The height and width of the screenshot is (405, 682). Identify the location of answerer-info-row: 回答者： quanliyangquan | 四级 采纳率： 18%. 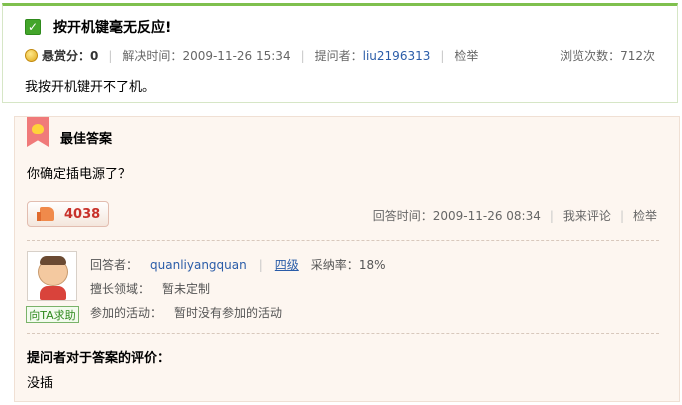
(237, 264).